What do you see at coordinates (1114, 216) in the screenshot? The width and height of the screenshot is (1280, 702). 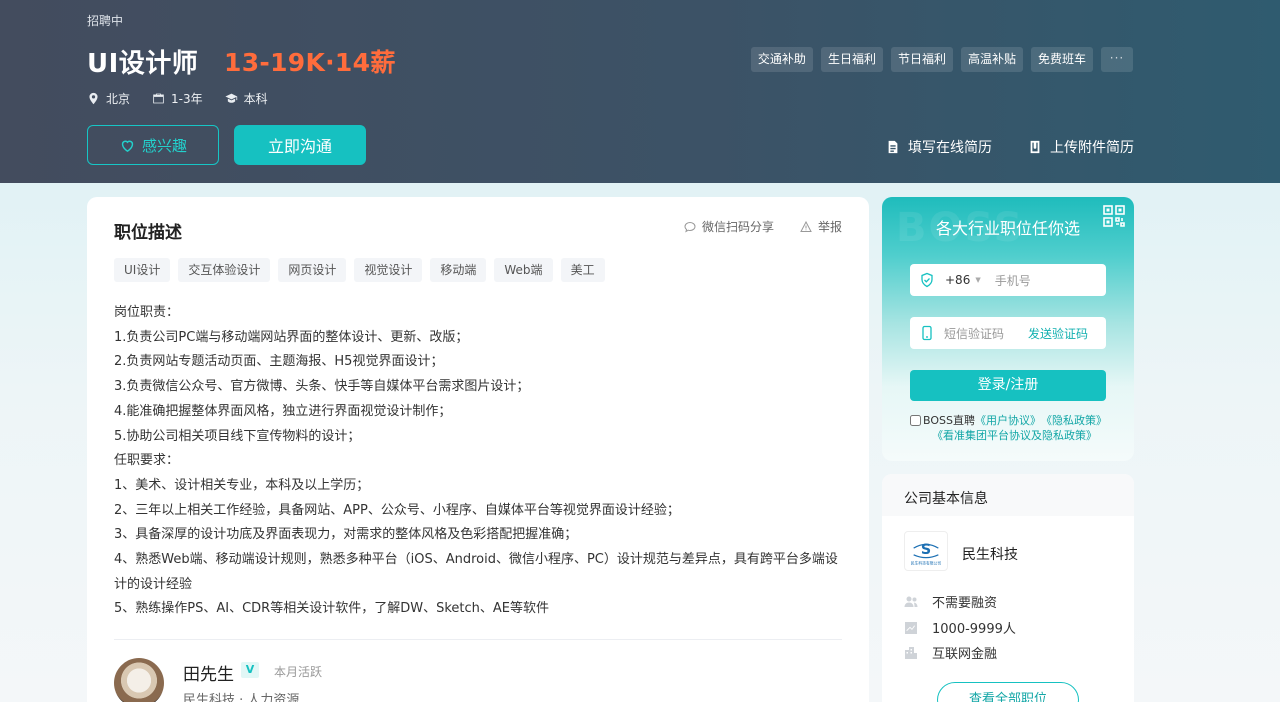 I see `qr-code-icon` at bounding box center [1114, 216].